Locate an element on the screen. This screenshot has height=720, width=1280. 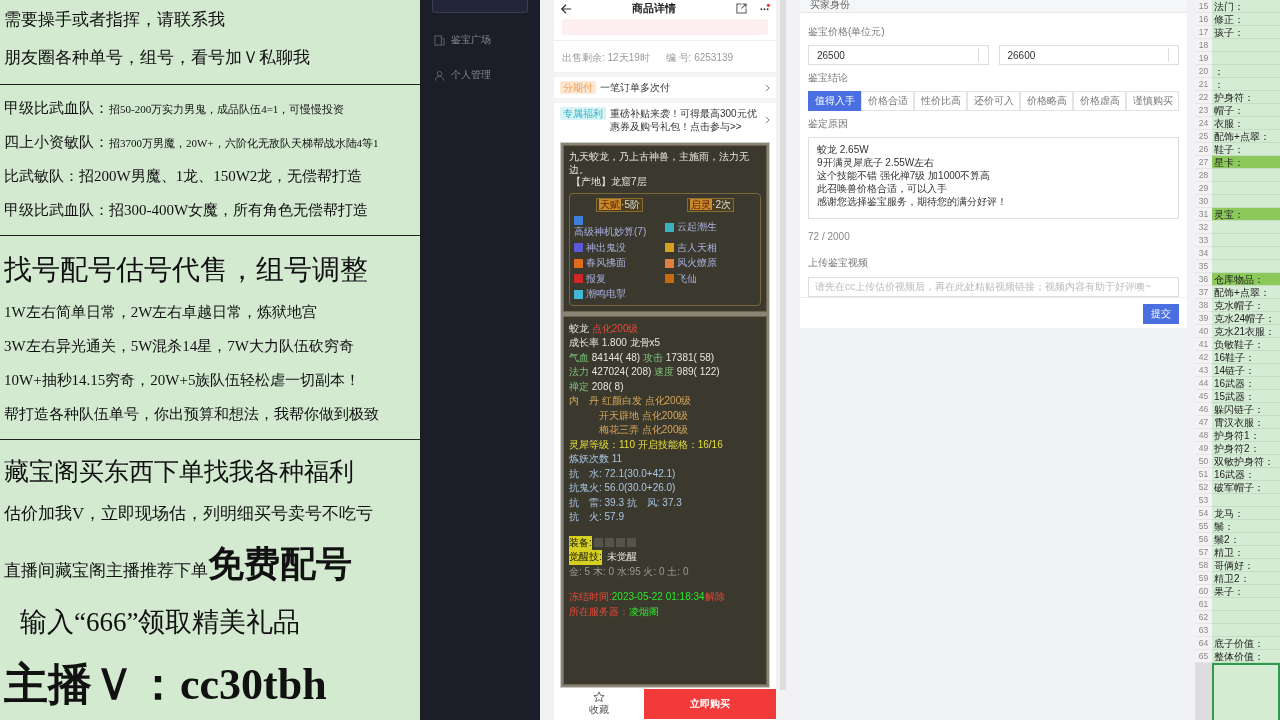
row-header is located at coordinates (1203, 691).